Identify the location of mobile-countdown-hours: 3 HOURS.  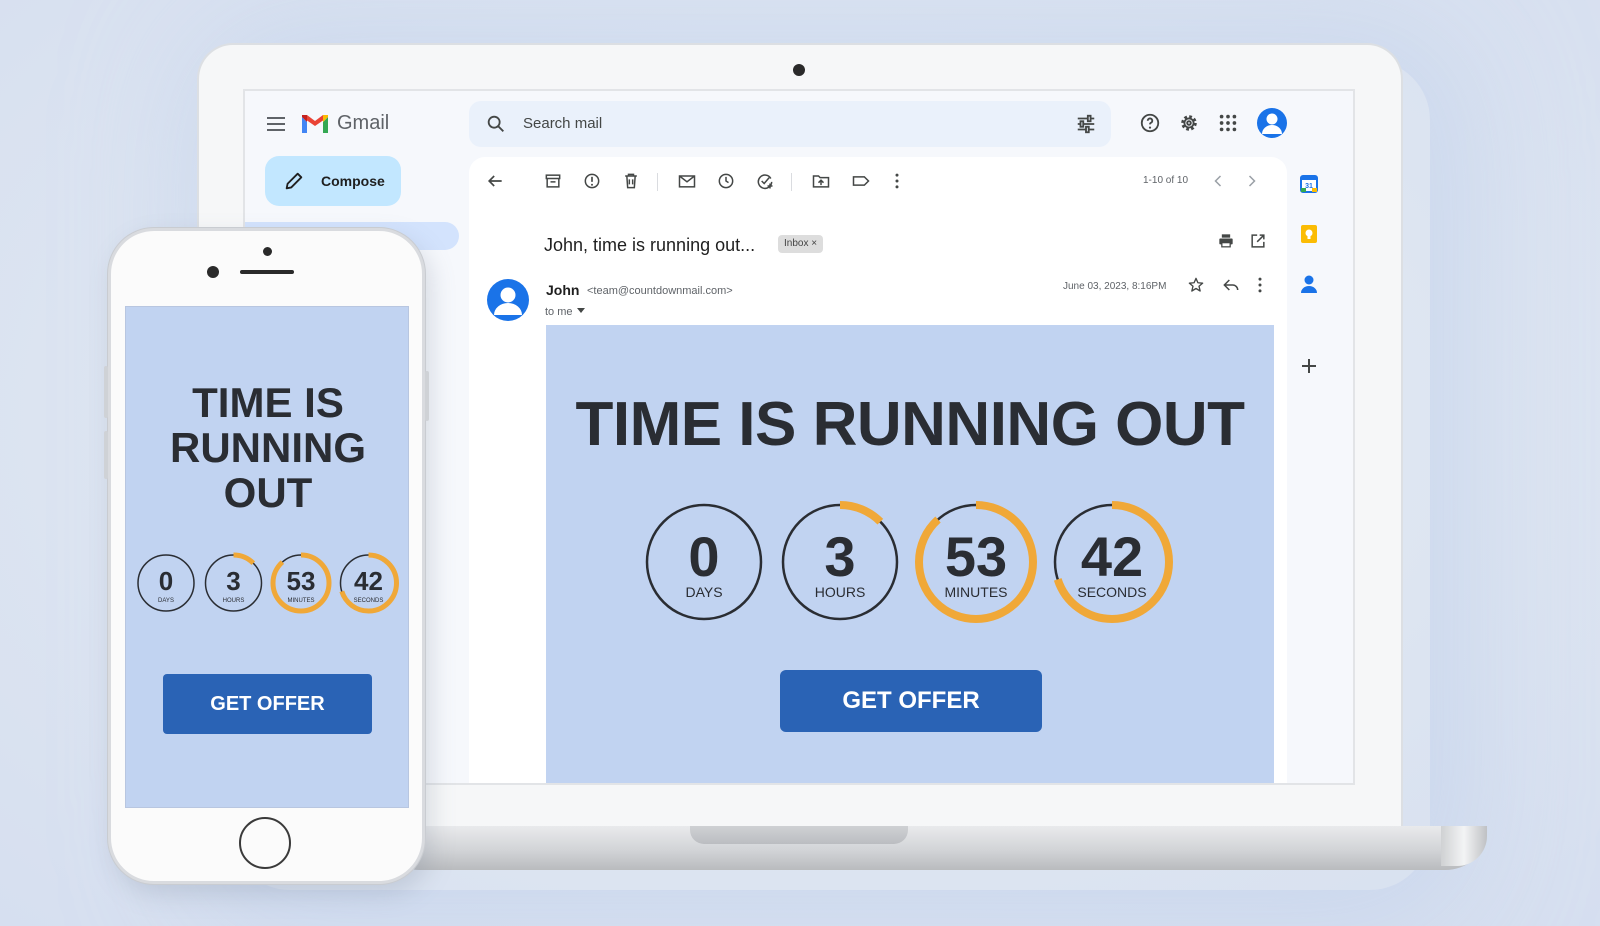
(233, 583).